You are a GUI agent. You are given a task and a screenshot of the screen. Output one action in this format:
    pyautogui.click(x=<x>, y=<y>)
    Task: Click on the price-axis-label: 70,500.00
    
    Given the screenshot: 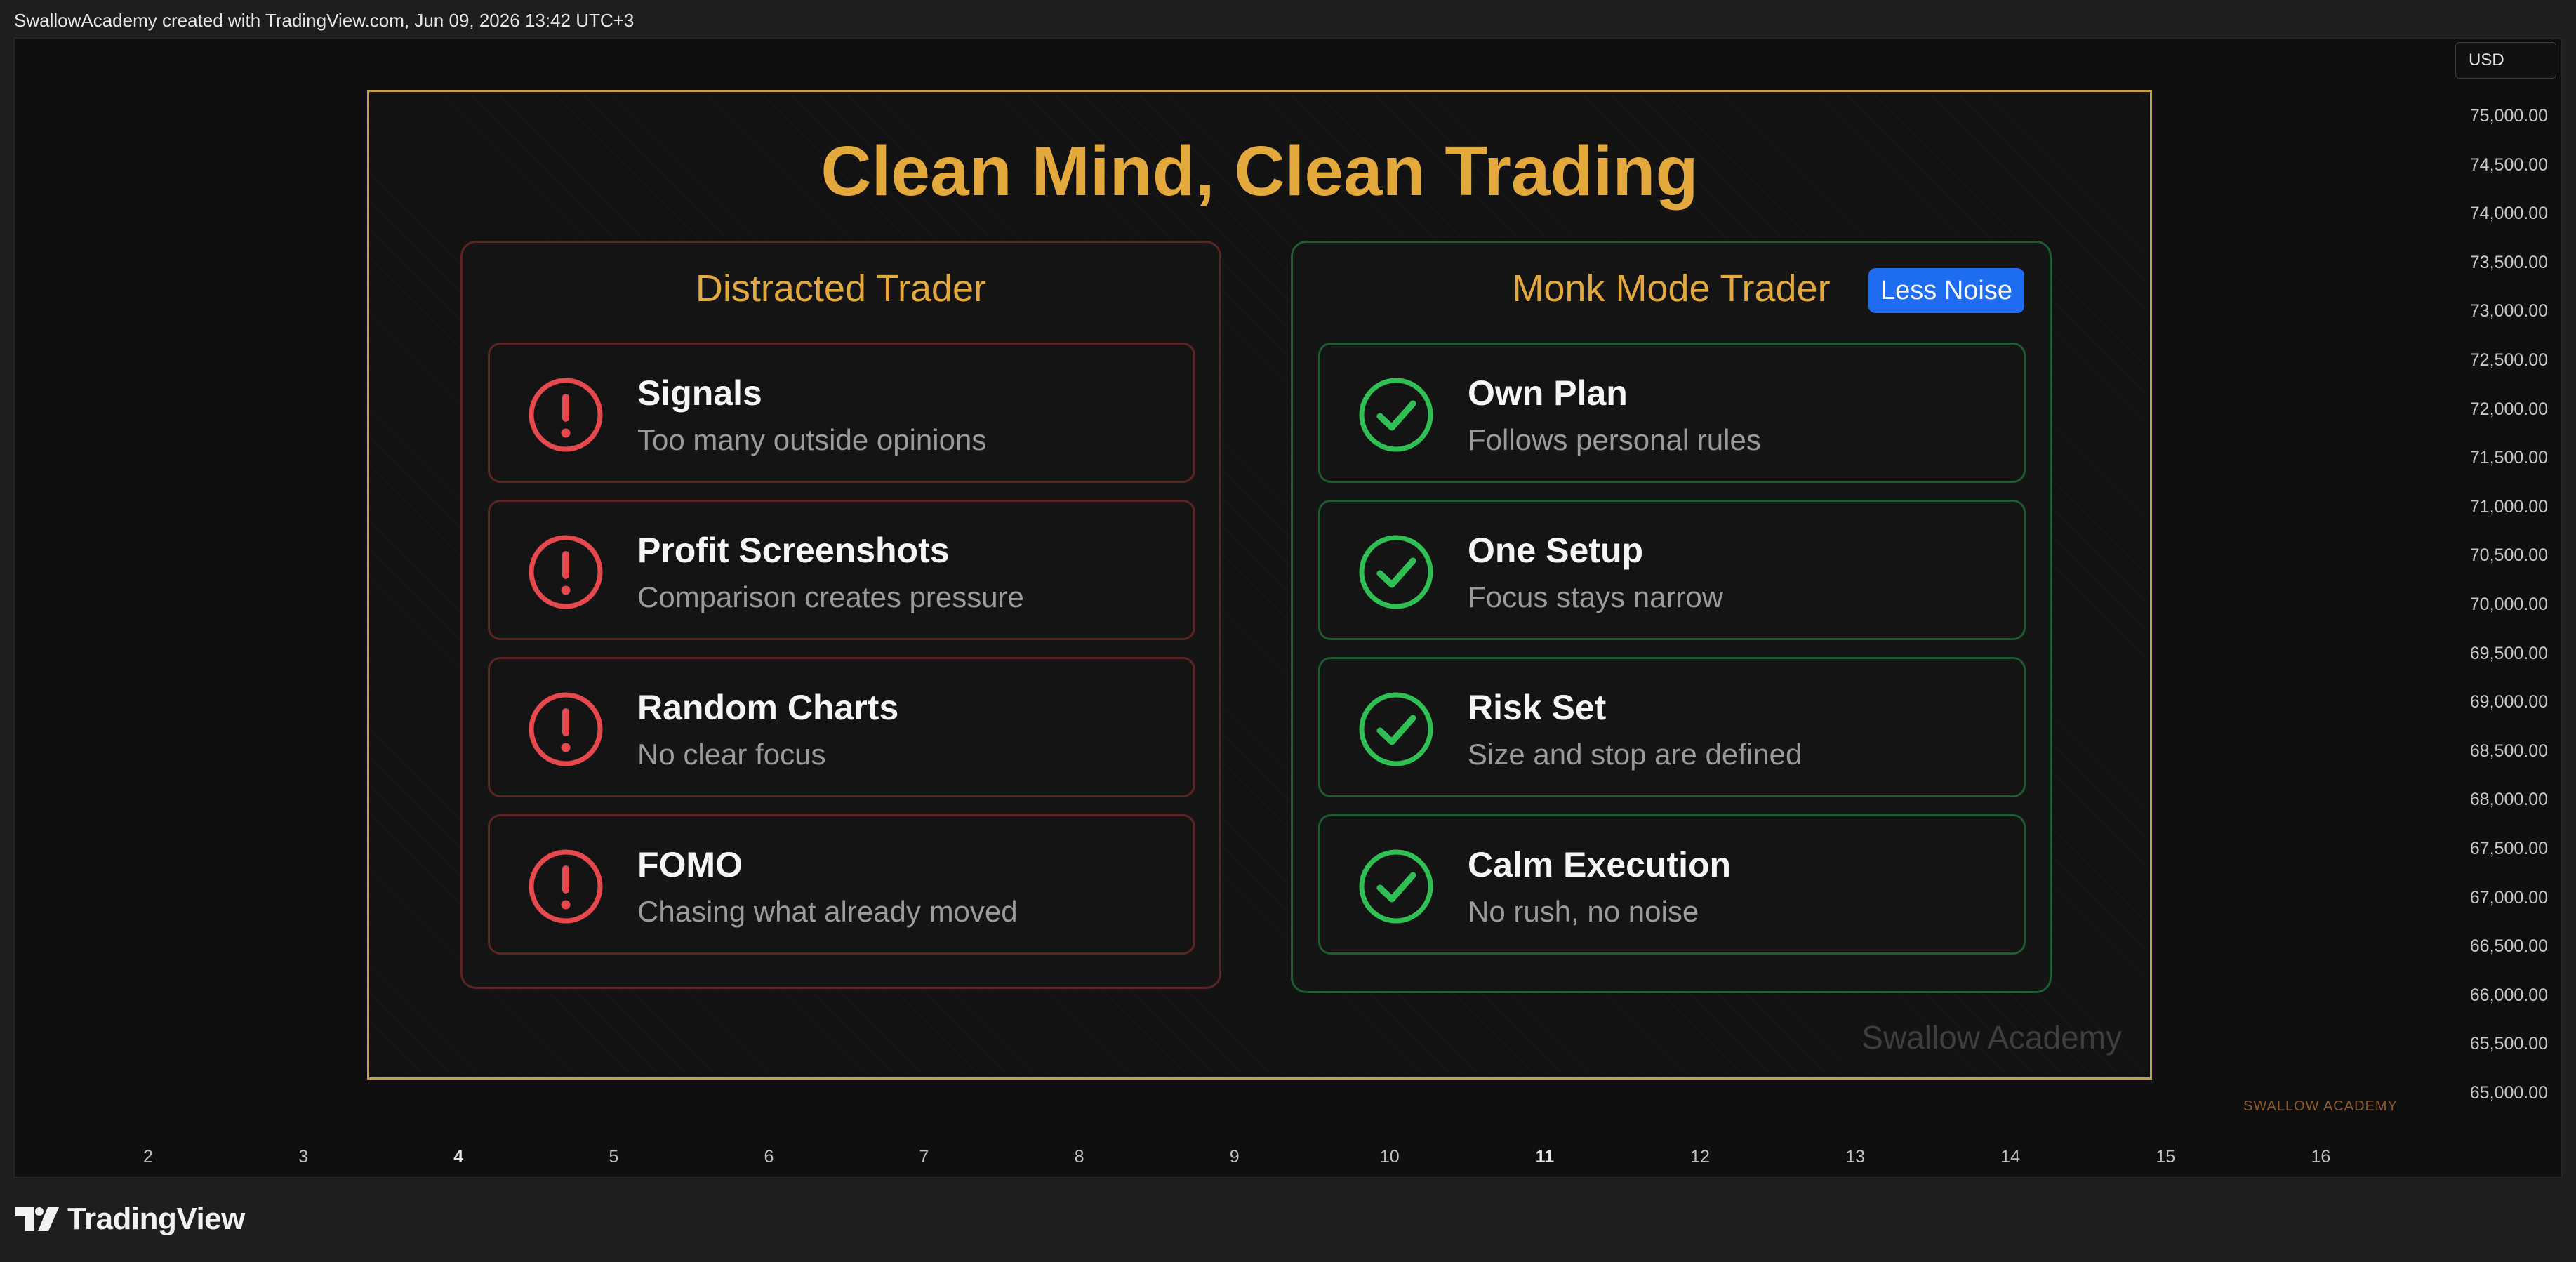 What is the action you would take?
    pyautogui.click(x=2509, y=555)
    